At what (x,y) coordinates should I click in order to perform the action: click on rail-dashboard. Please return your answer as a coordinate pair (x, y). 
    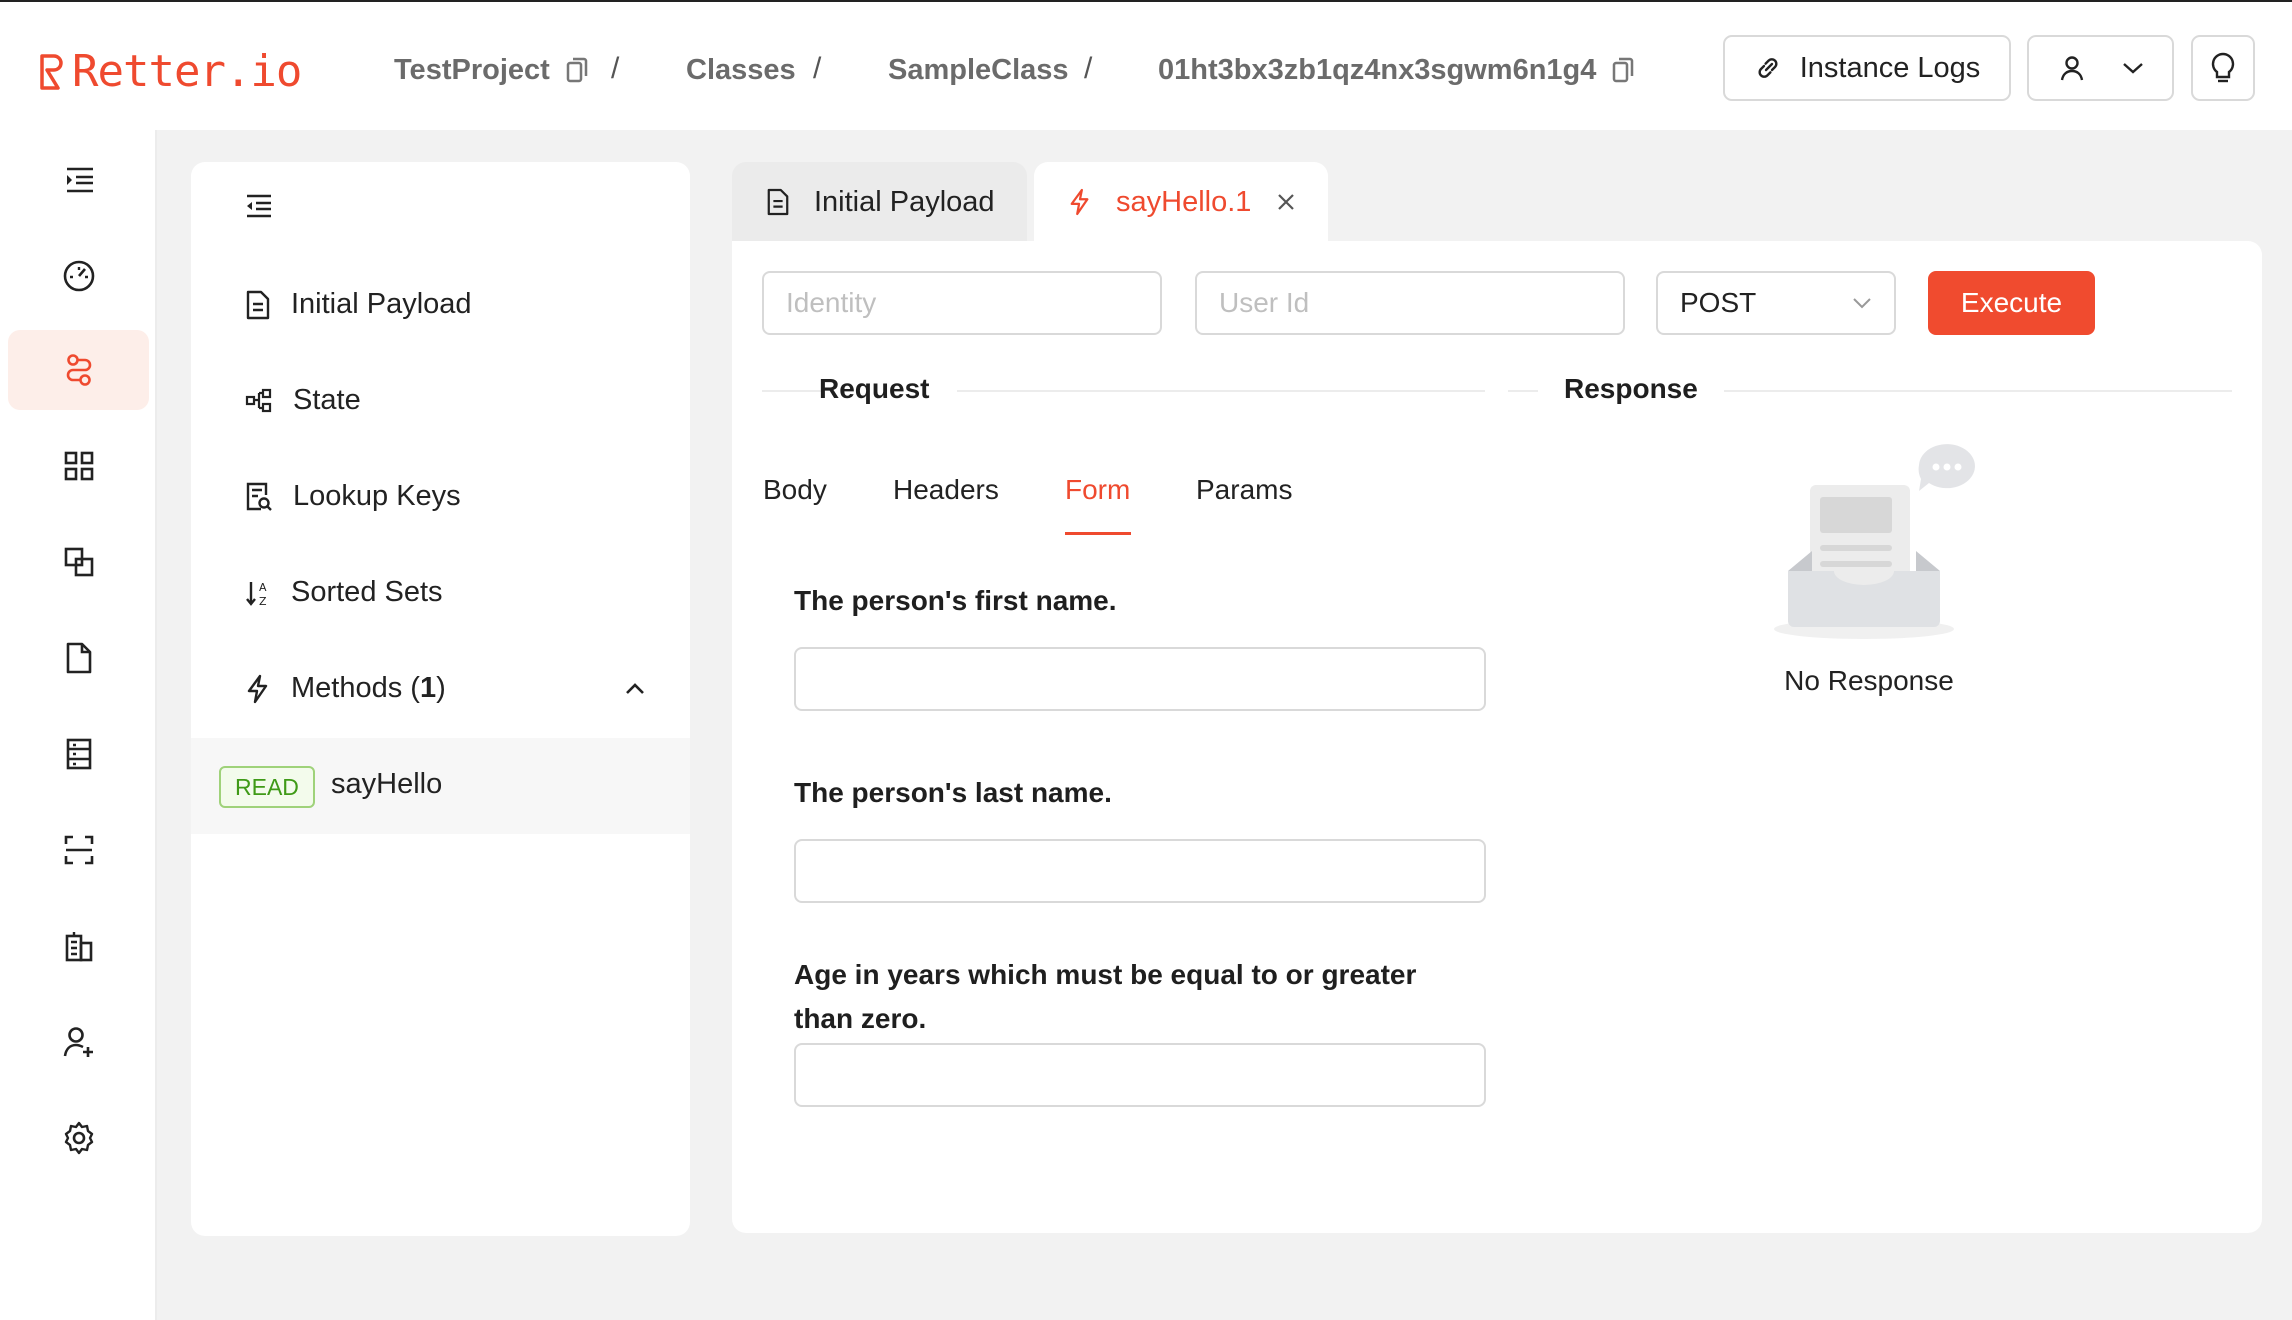
    Looking at the image, I should click on (78, 276).